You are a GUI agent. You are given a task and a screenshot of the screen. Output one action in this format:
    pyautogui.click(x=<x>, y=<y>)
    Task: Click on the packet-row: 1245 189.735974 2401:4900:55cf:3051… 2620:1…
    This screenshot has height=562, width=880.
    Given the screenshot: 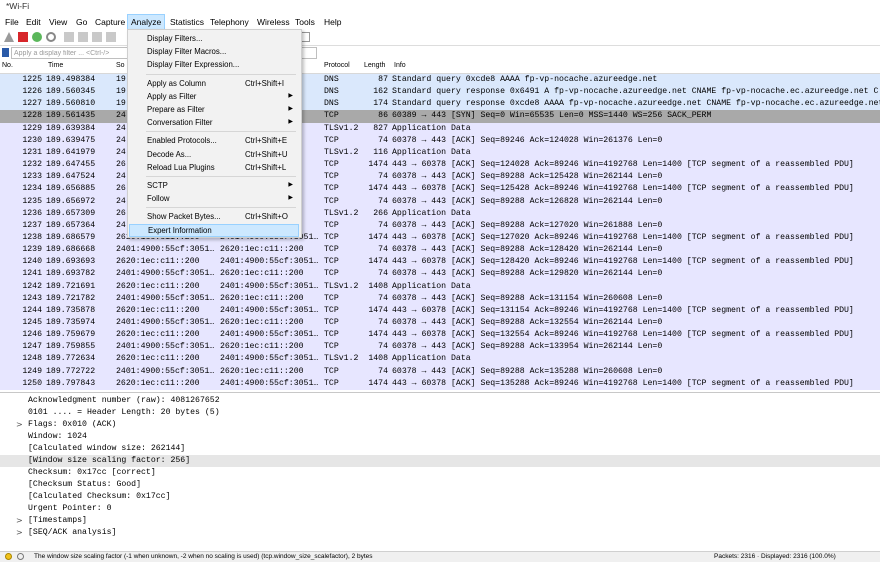 What is the action you would take?
    pyautogui.click(x=440, y=323)
    